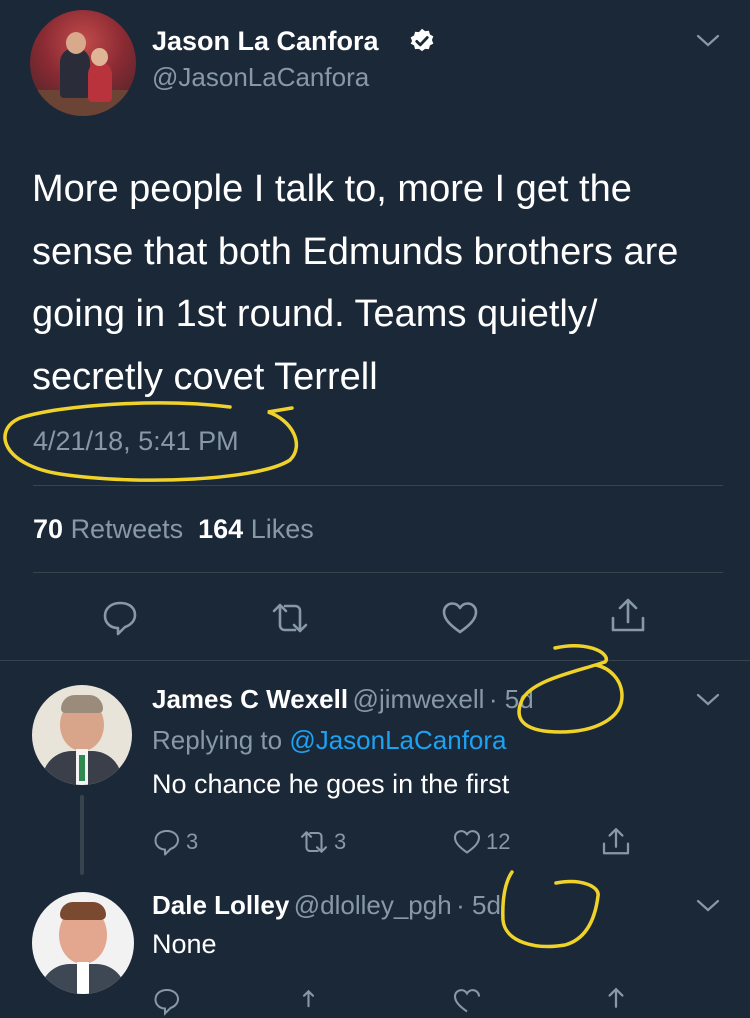 The image size is (750, 1018). Describe the element at coordinates (82, 835) in the screenshot. I see `thread-line` at that location.